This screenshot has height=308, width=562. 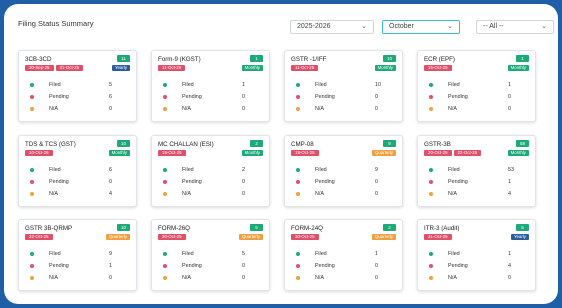 I want to click on card-title: ECR (EPF), so click(x=439, y=59).